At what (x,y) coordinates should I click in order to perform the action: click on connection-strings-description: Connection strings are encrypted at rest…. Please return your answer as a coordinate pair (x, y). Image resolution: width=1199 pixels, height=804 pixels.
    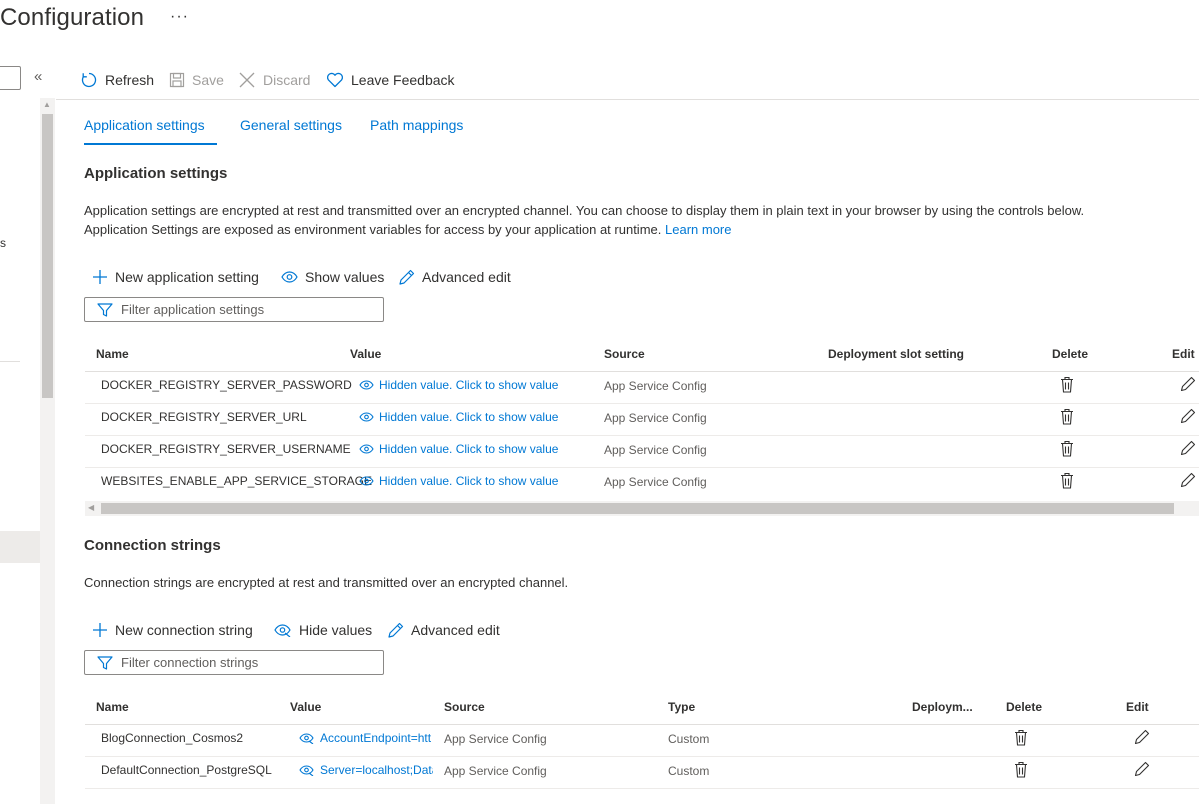
    Looking at the image, I should click on (326, 582).